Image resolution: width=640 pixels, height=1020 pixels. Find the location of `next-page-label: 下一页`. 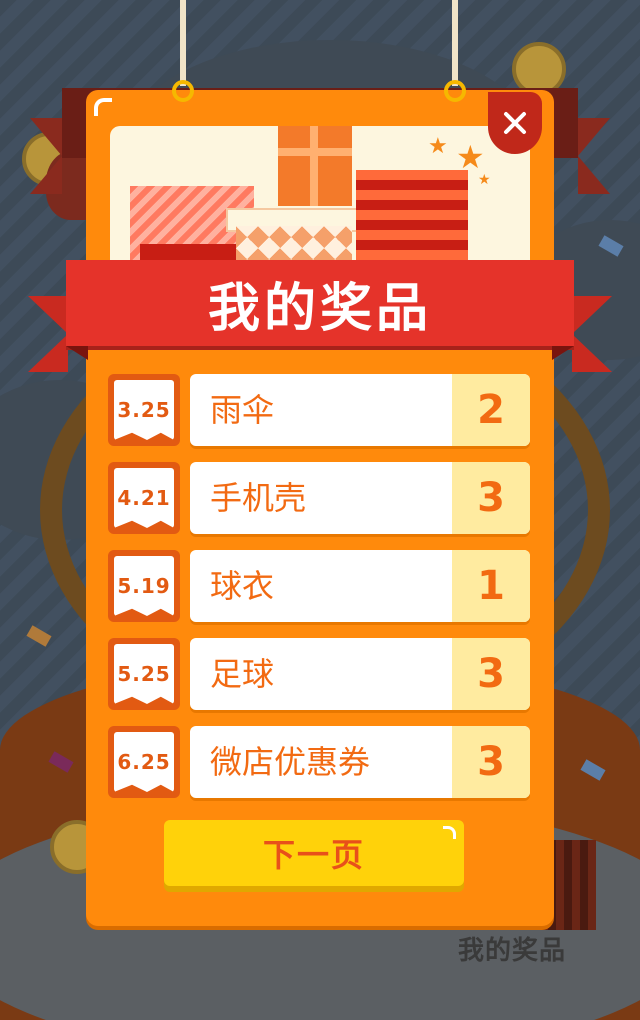

next-page-label: 下一页 is located at coordinates (313, 855).